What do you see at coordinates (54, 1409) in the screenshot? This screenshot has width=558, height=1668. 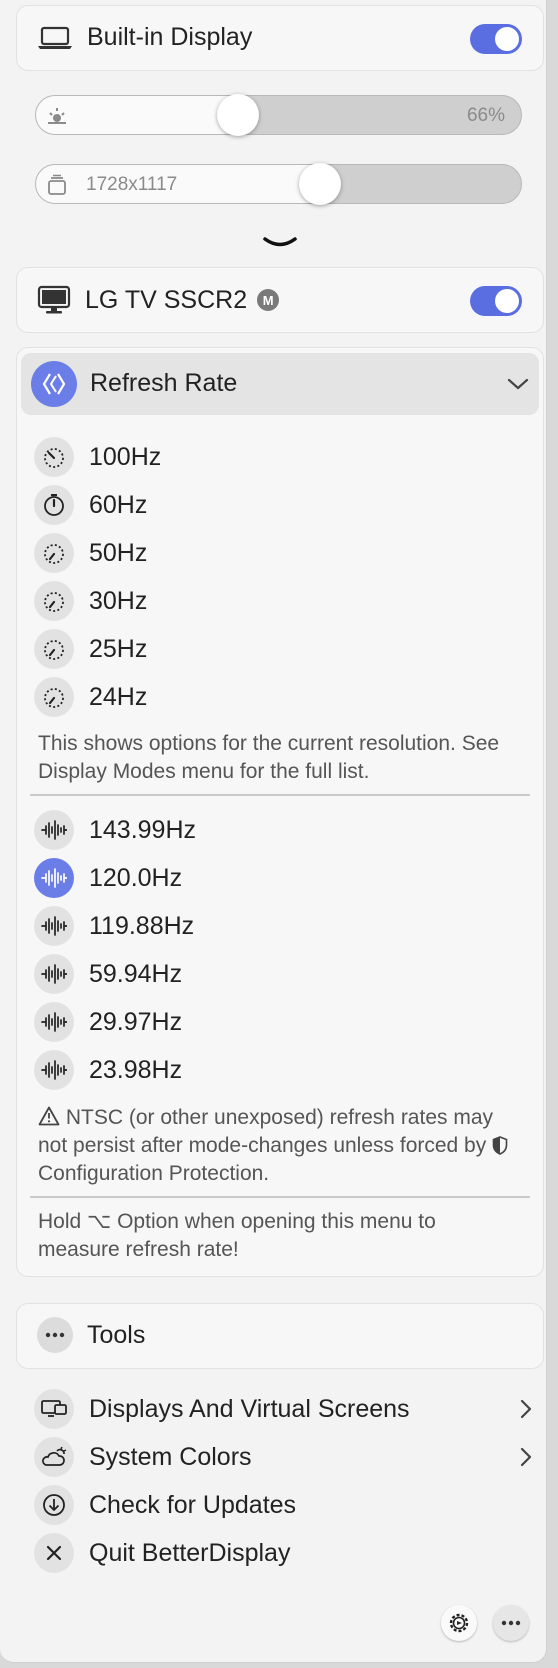 I see `displays-icon` at bounding box center [54, 1409].